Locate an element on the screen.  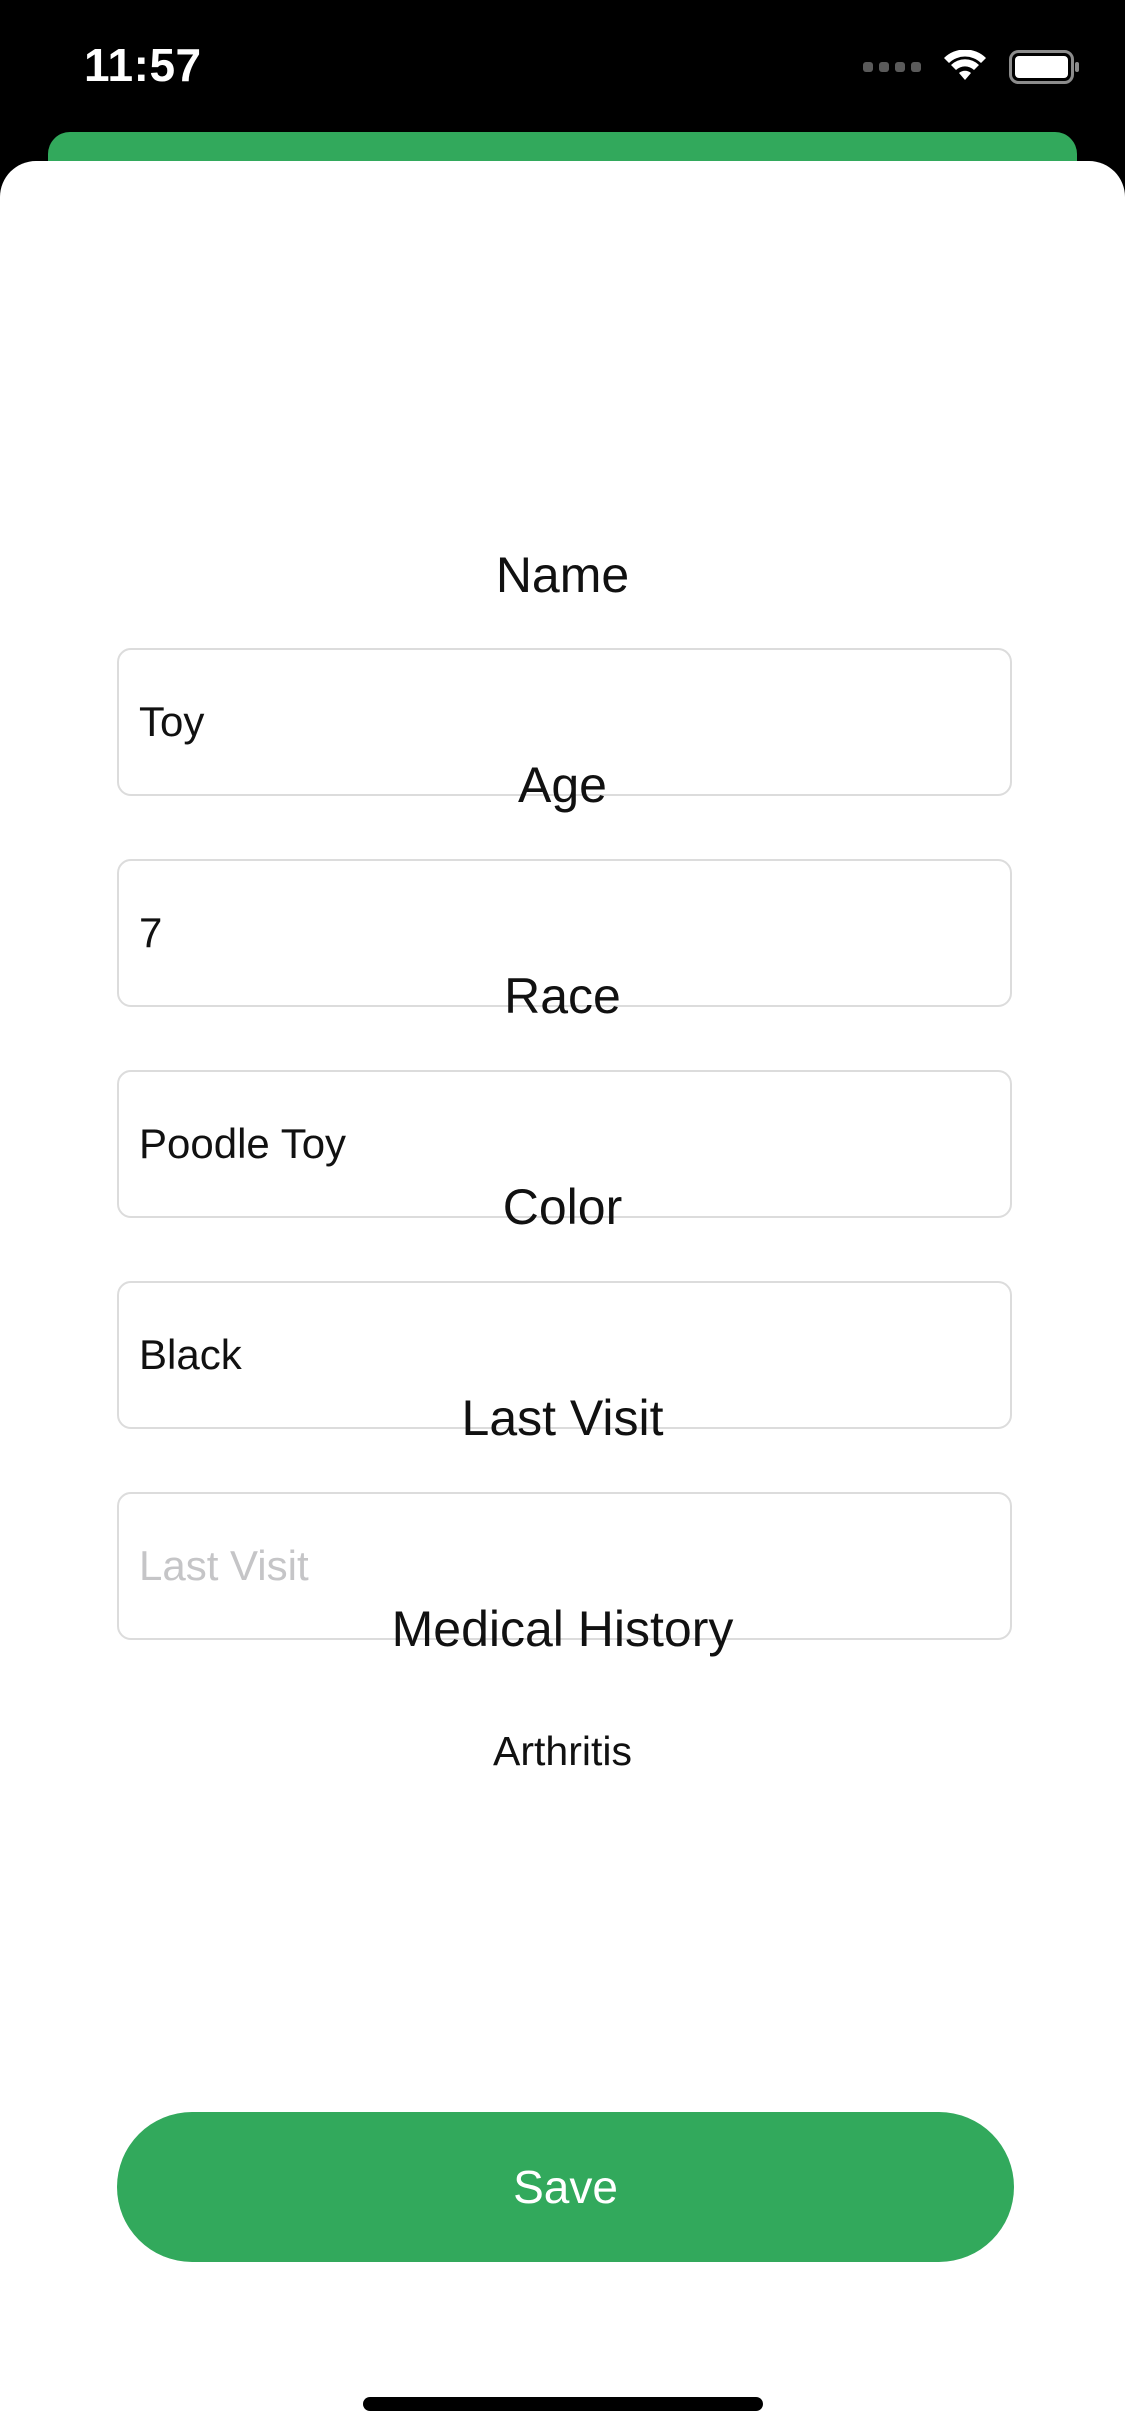
status-bar: 11:57 is located at coordinates (562, 70).